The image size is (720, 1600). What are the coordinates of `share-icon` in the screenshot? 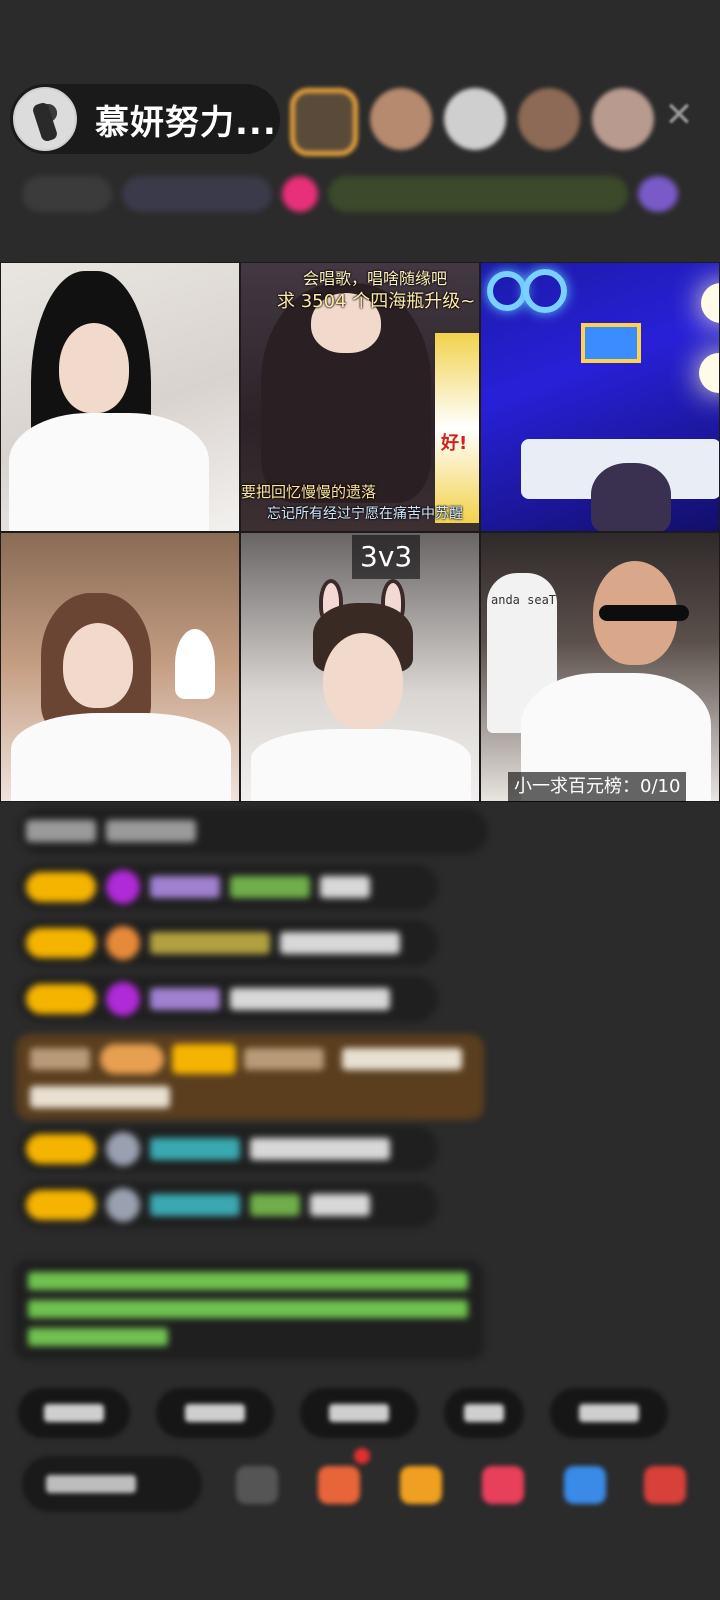 It's located at (503, 1485).